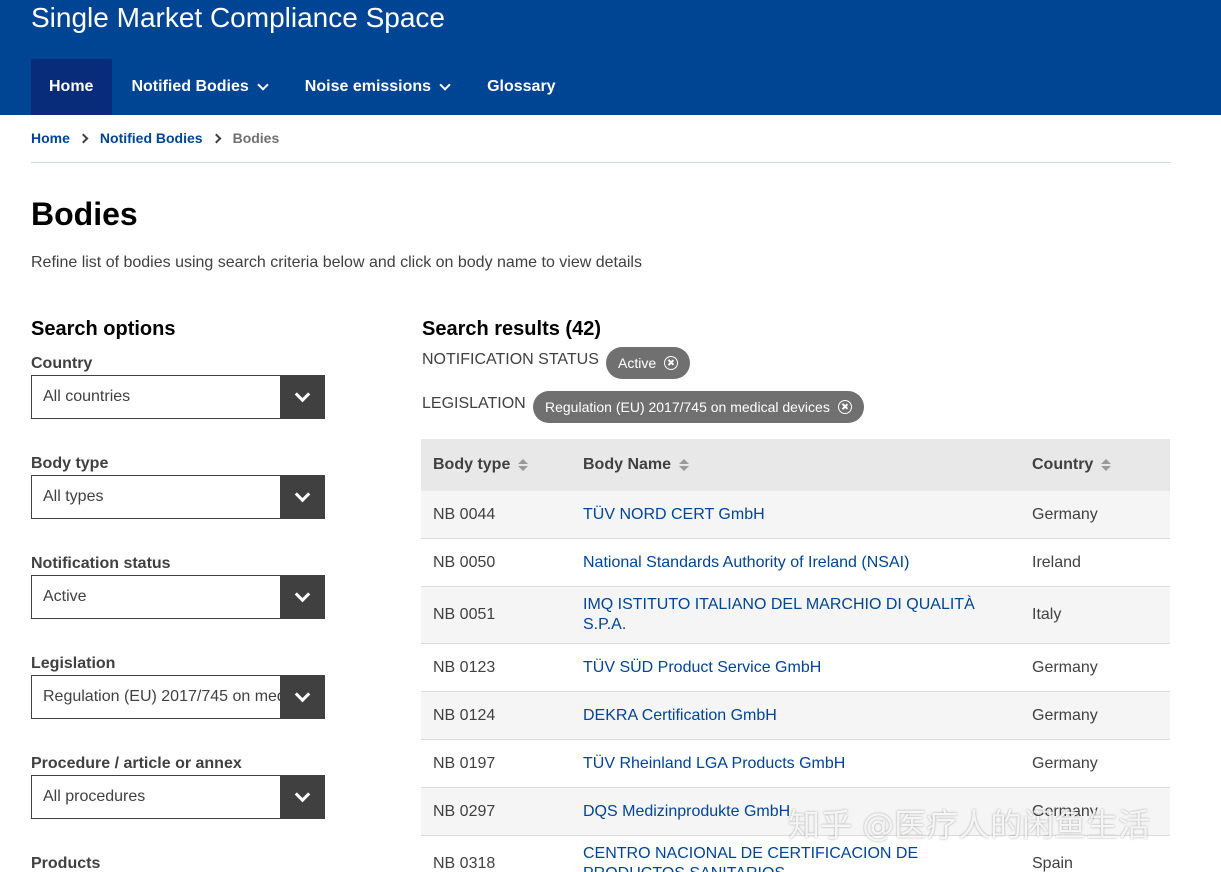  I want to click on country-cell: Spain, so click(1052, 863).